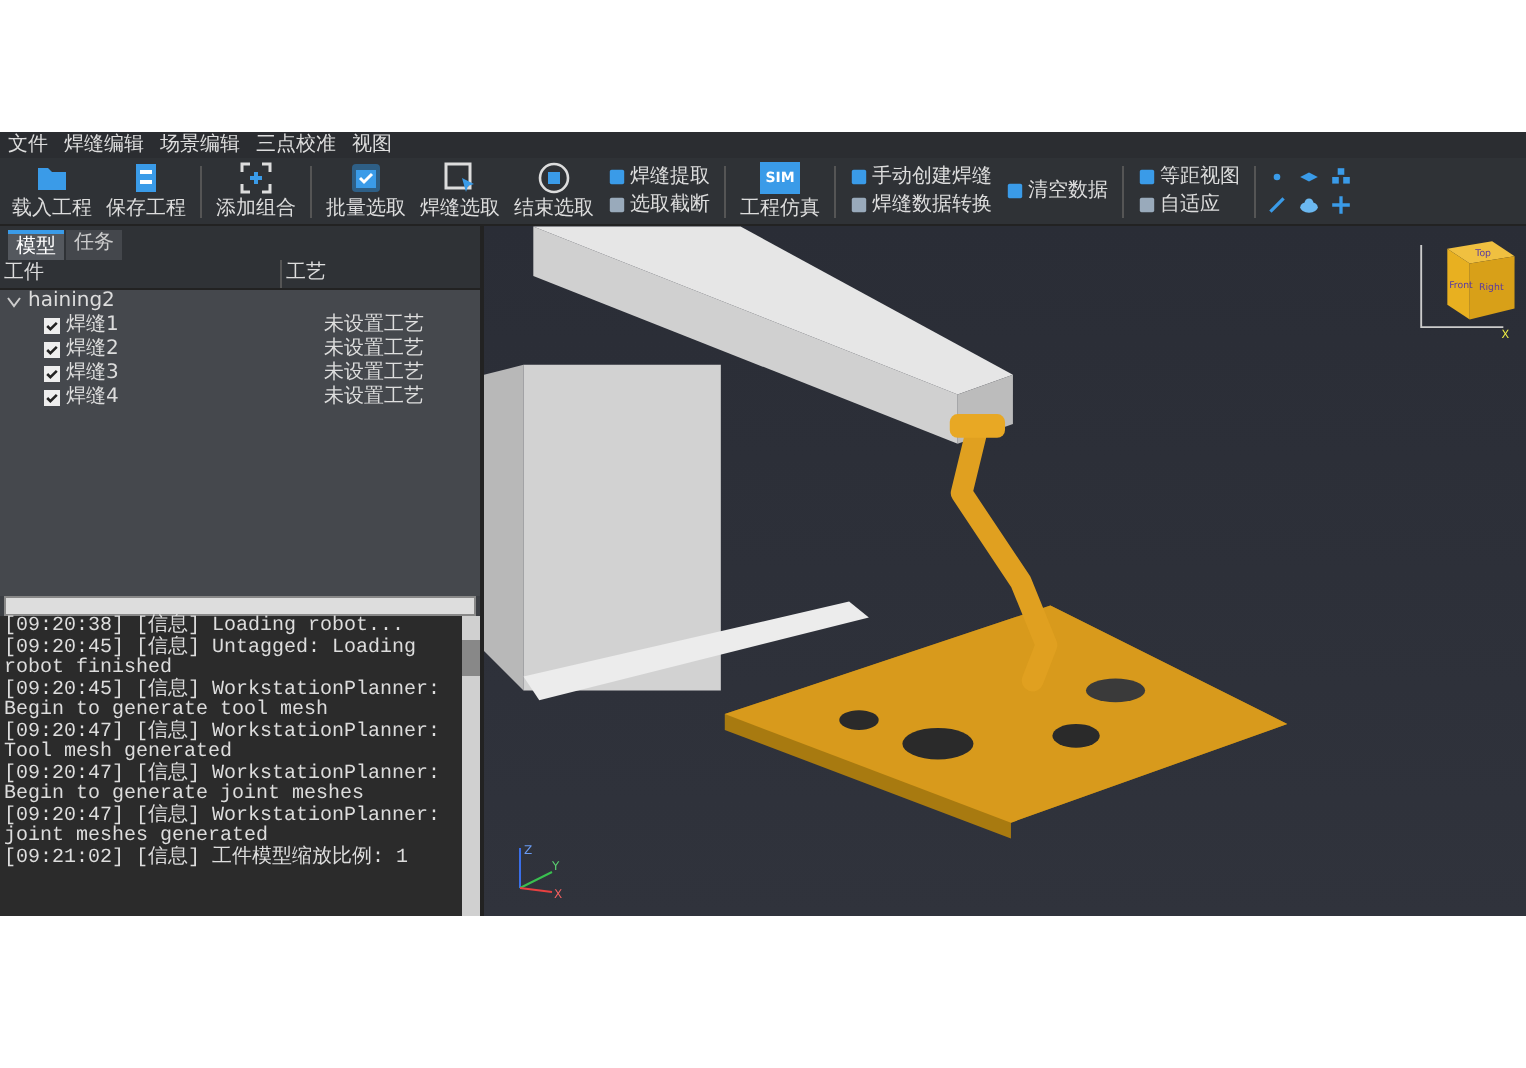 The image size is (1526, 1068). I want to click on toolbar-button: 保存工程, so click(146, 191).